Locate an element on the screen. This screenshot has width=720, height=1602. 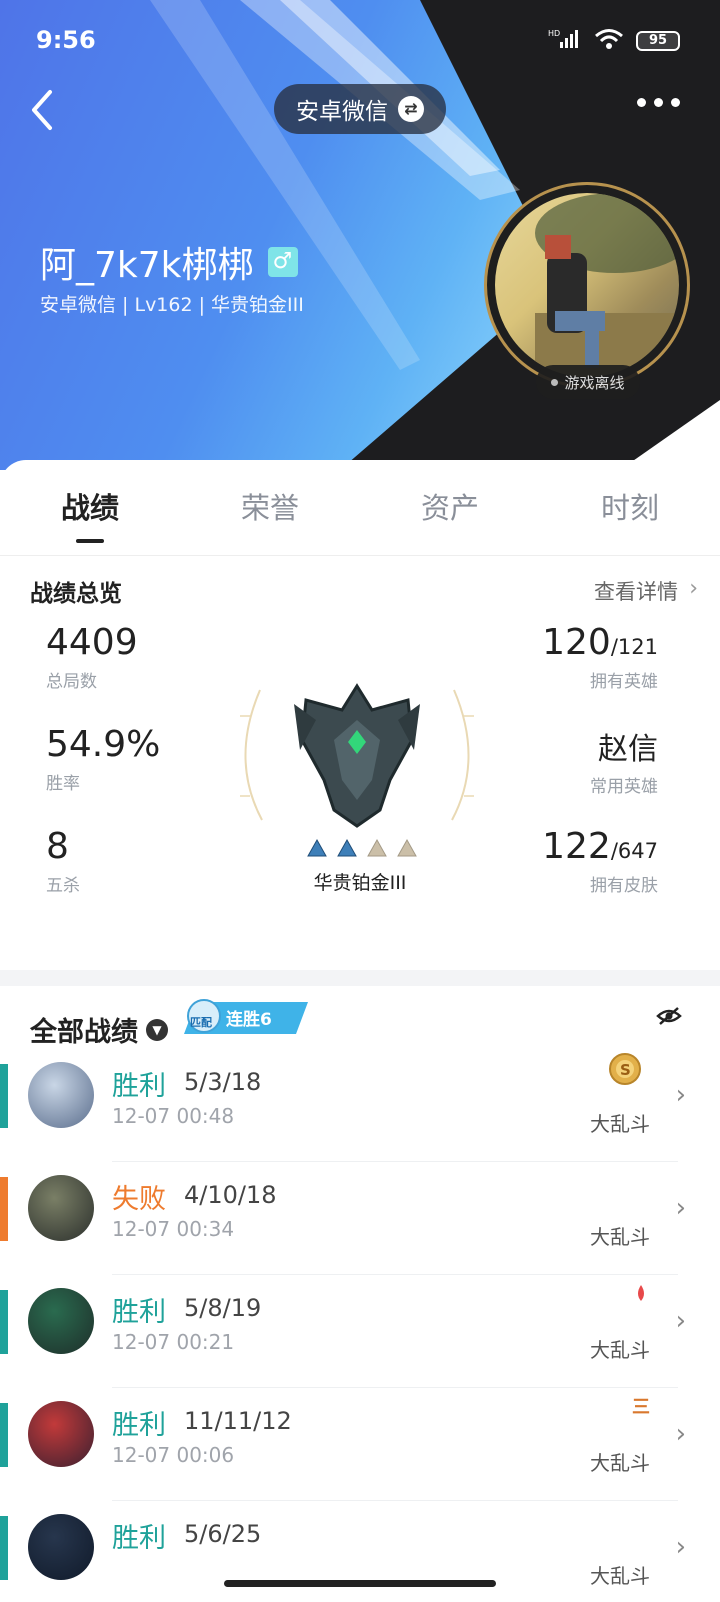
player-name-row: 阿_7k7k梆梆 ♂ is located at coordinates (169, 262).